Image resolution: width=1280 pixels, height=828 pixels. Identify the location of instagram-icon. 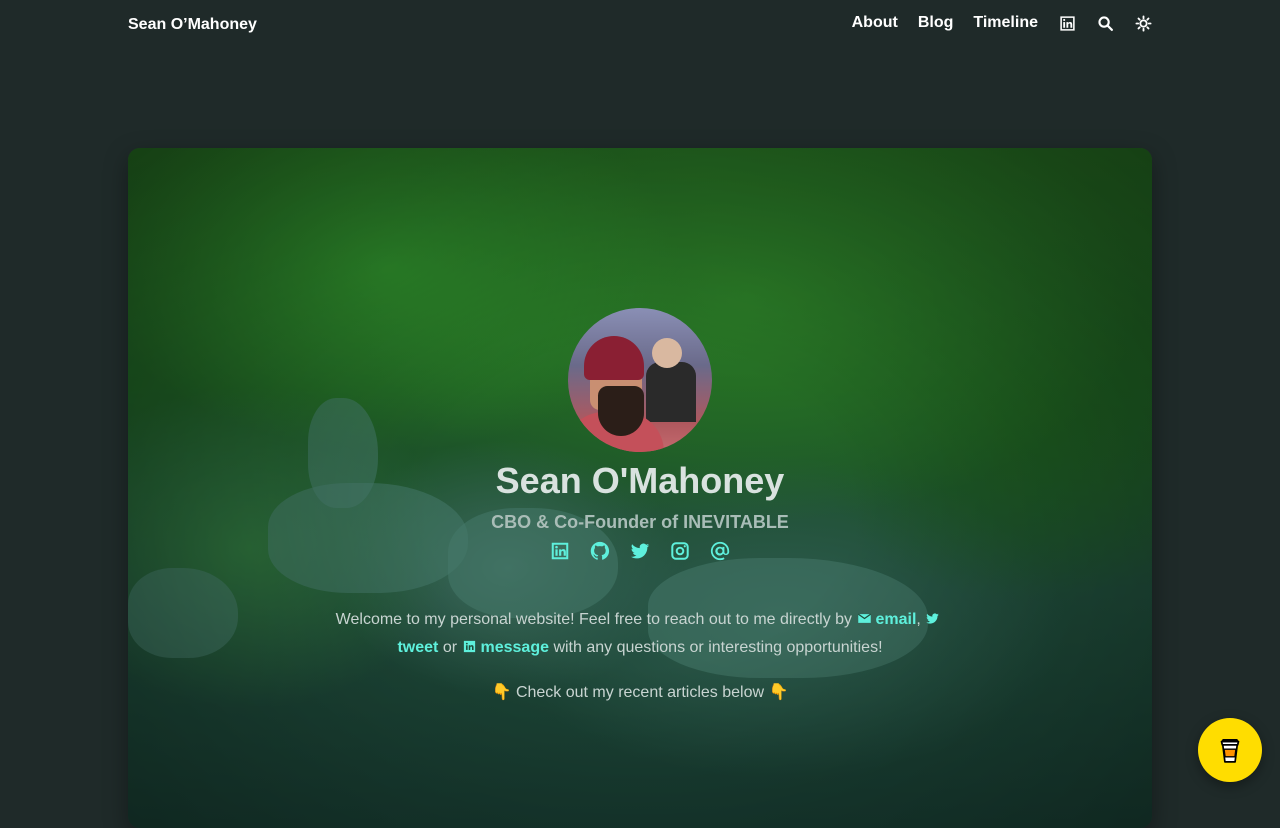
(680, 551).